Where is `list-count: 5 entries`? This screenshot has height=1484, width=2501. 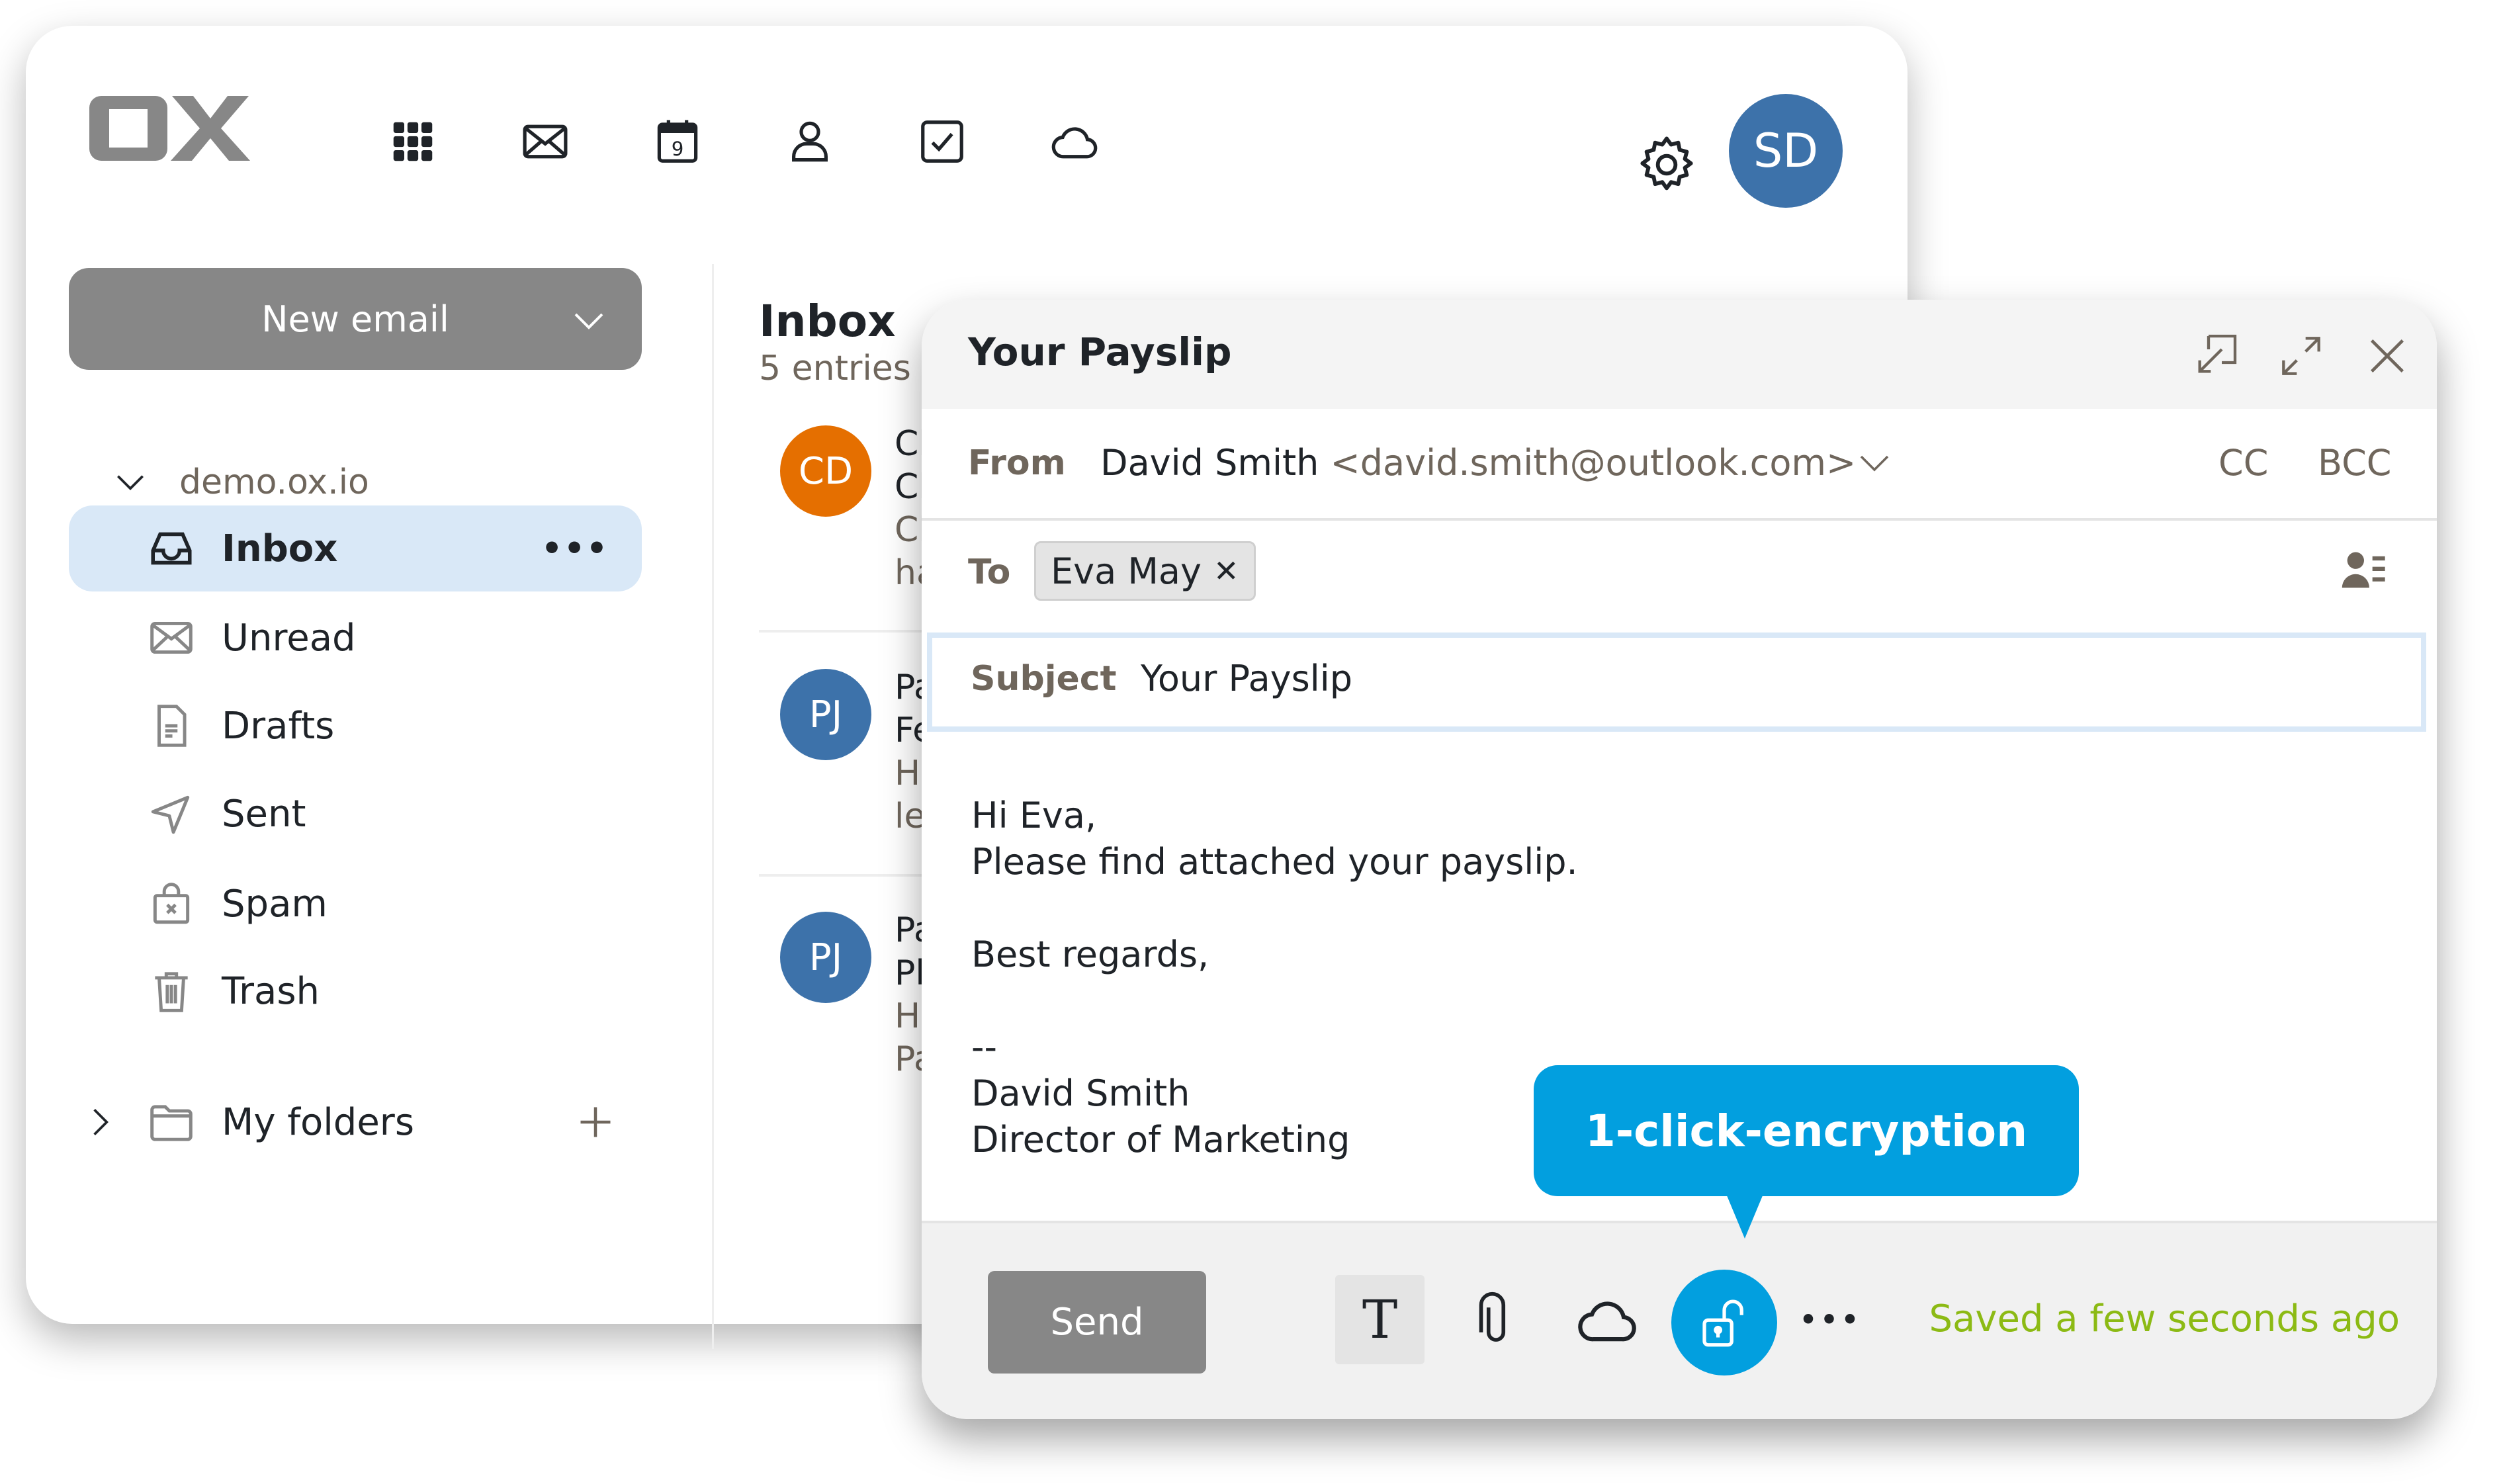 list-count: 5 entries is located at coordinates (835, 368).